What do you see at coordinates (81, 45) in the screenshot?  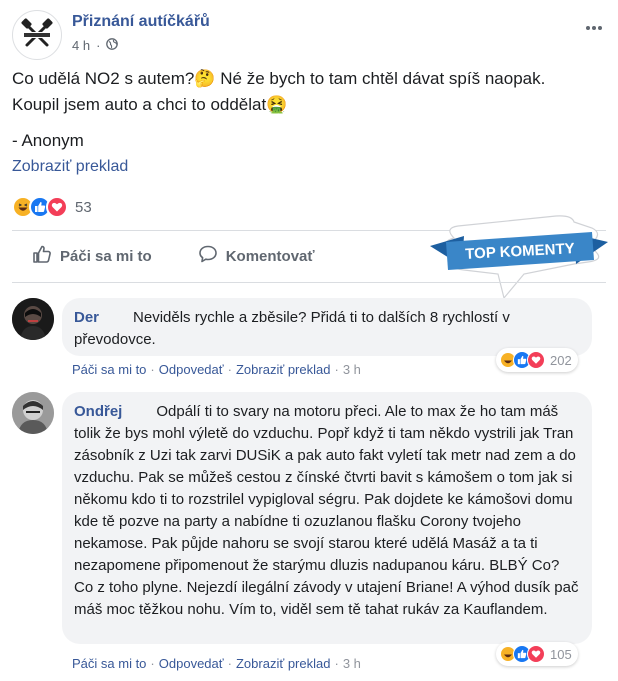 I see `post-time: 4 h` at bounding box center [81, 45].